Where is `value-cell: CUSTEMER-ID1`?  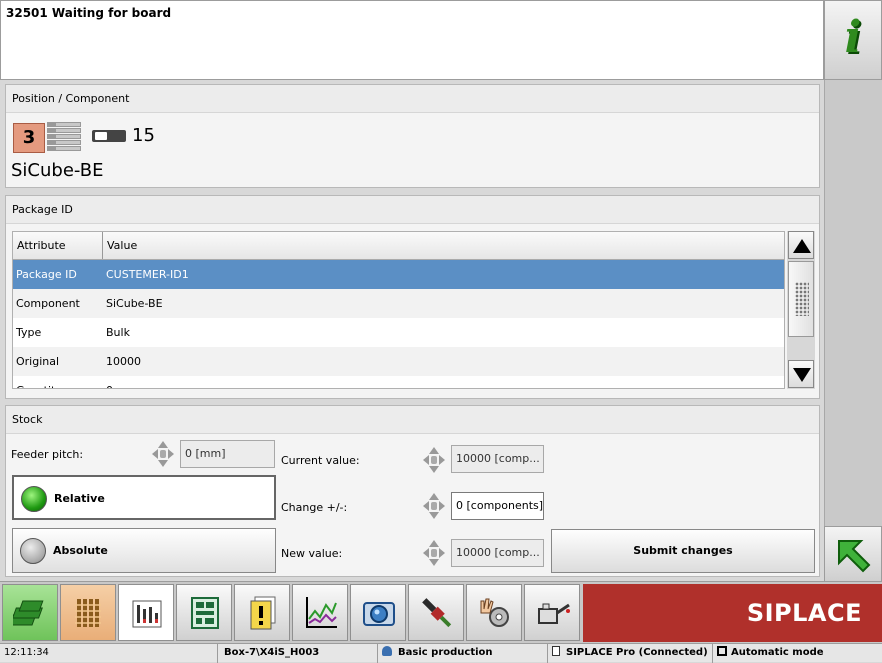 value-cell: CUSTEMER-ID1 is located at coordinates (147, 274).